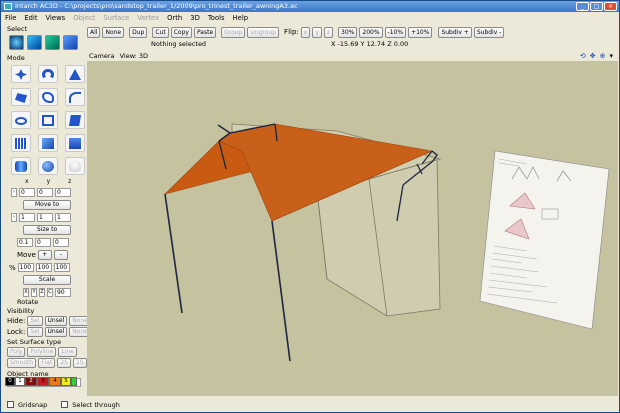 The image size is (620, 413). I want to click on pos-x-input: 0, so click(27, 192).